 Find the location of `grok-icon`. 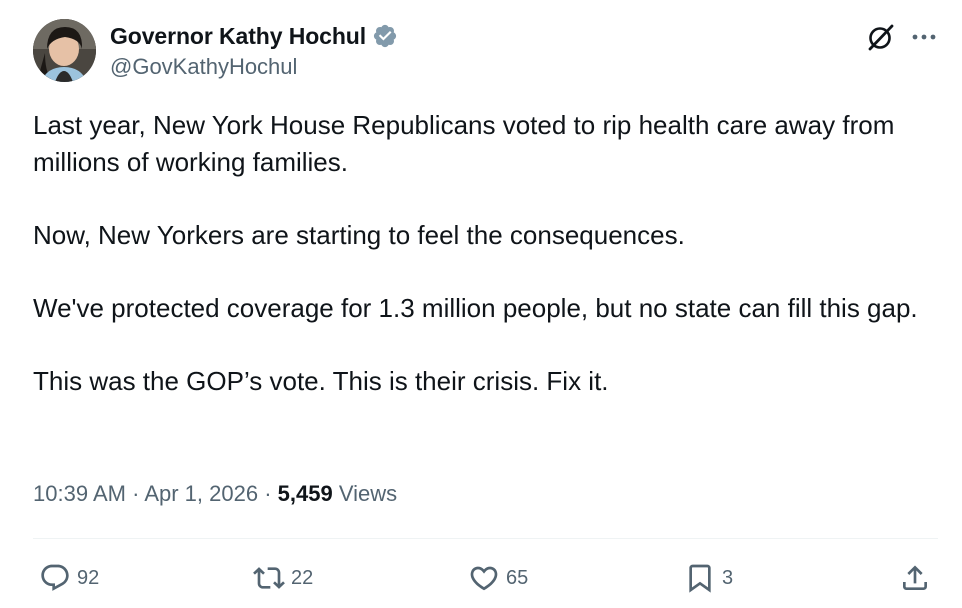

grok-icon is located at coordinates (881, 37).